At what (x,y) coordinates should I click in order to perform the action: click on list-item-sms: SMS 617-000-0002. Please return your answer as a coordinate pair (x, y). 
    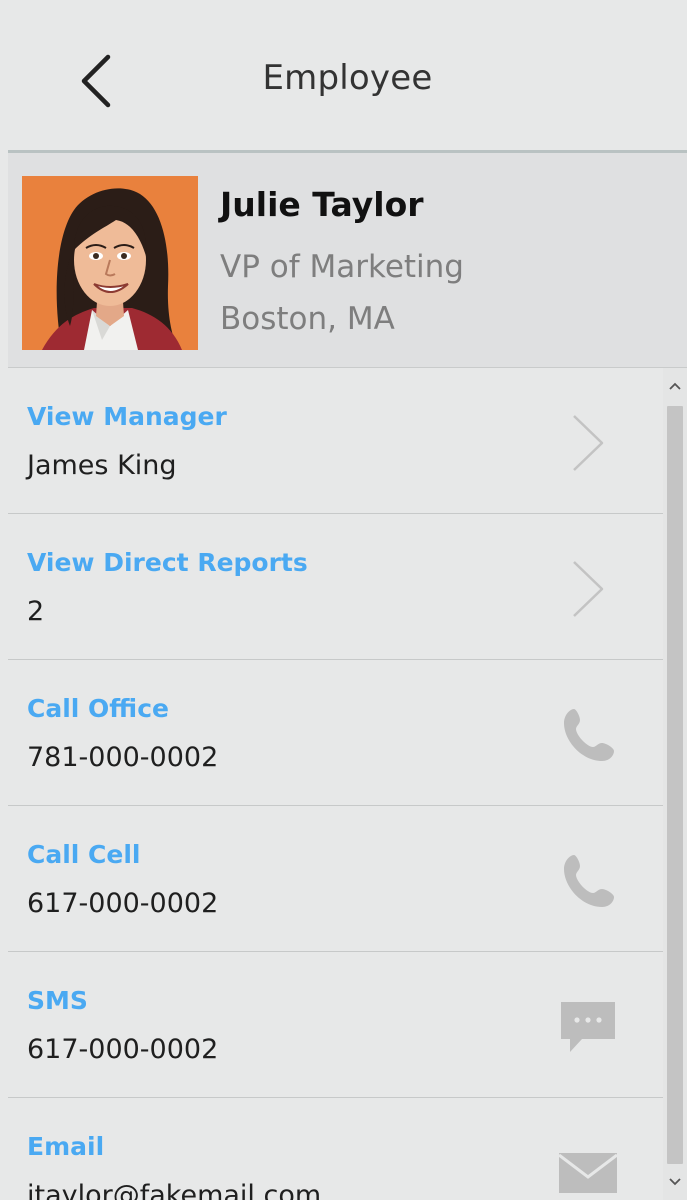
    Looking at the image, I should click on (335, 1025).